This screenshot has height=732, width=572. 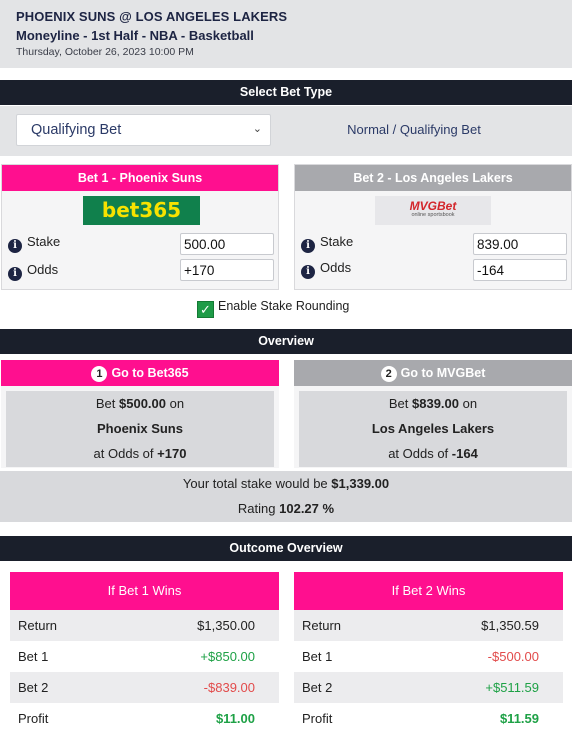 What do you see at coordinates (360, 483) in the screenshot?
I see `total-stake: $1,339.00` at bounding box center [360, 483].